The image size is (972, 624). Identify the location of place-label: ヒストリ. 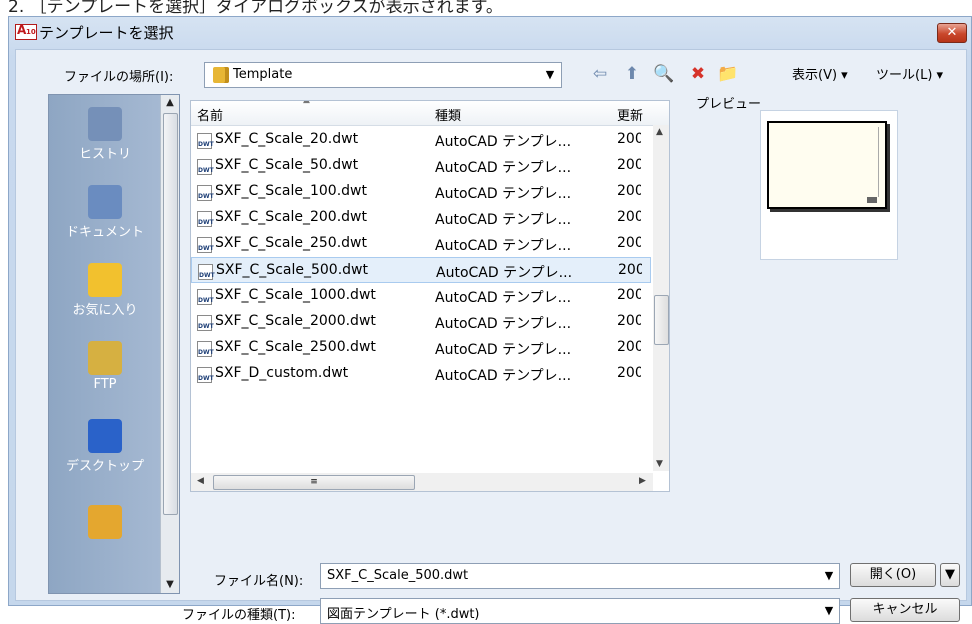
(104, 154).